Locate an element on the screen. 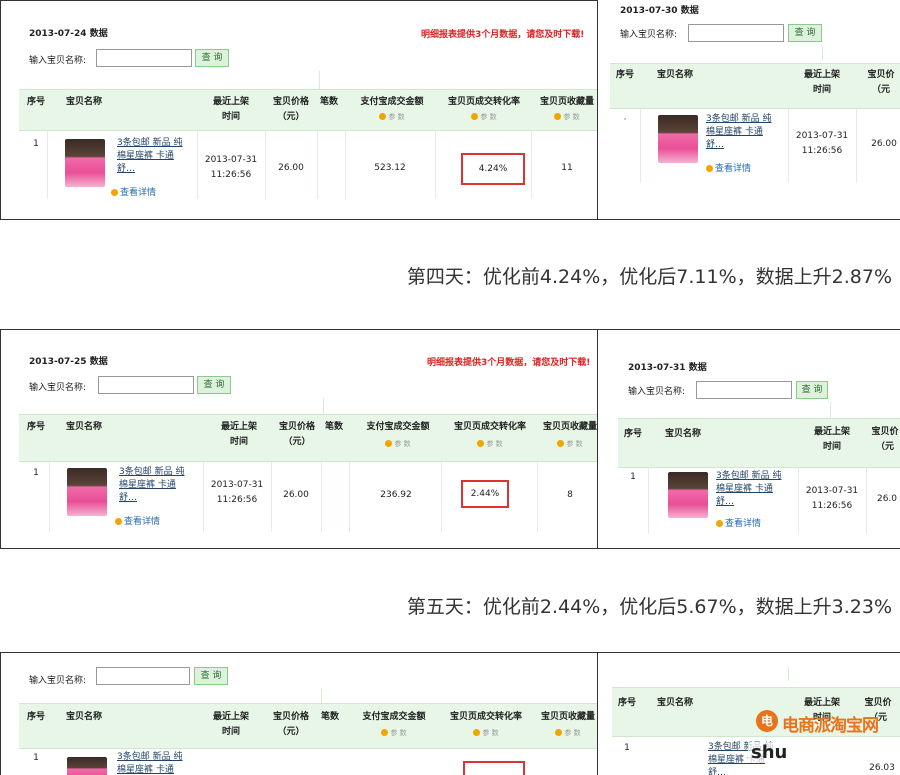 Image resolution: width=900 pixels, height=775 pixels. conversion-rate-highlight: 4.24% is located at coordinates (493, 169).